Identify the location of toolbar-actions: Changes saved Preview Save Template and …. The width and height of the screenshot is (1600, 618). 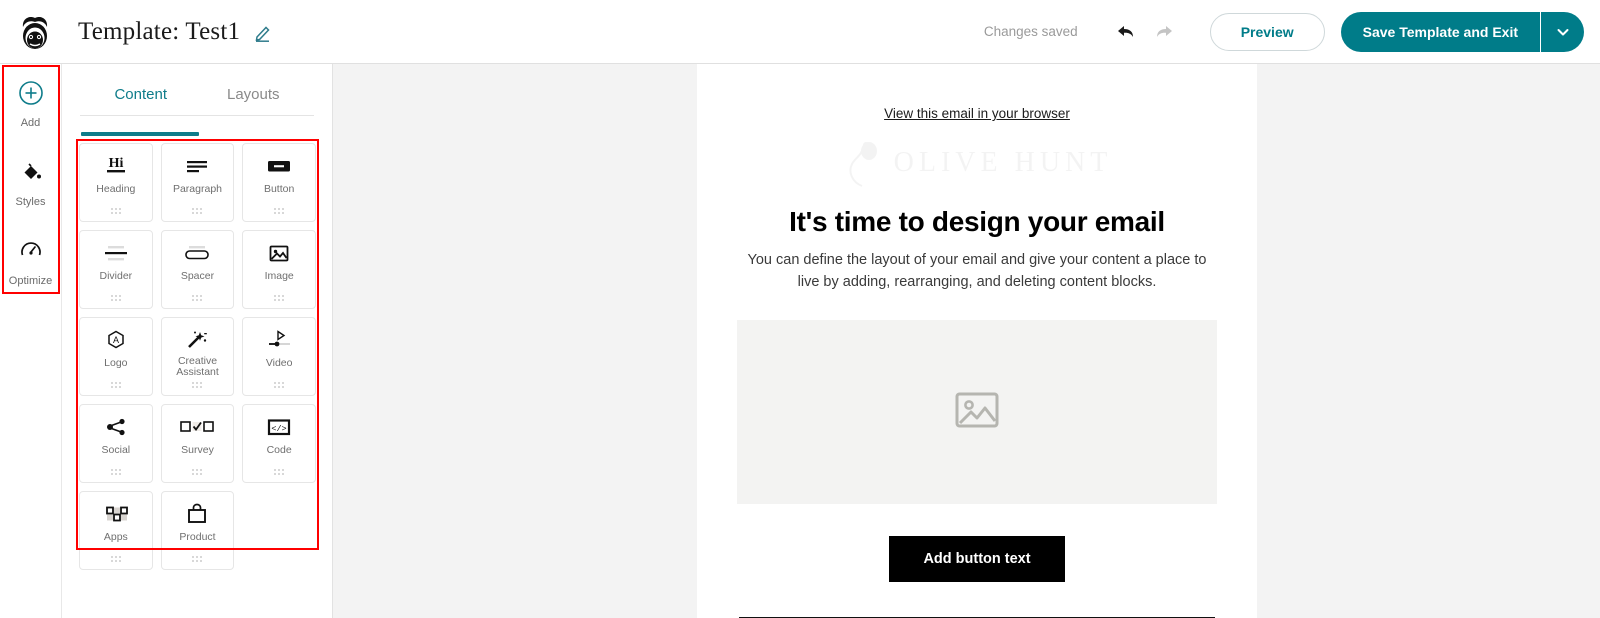
(1292, 31).